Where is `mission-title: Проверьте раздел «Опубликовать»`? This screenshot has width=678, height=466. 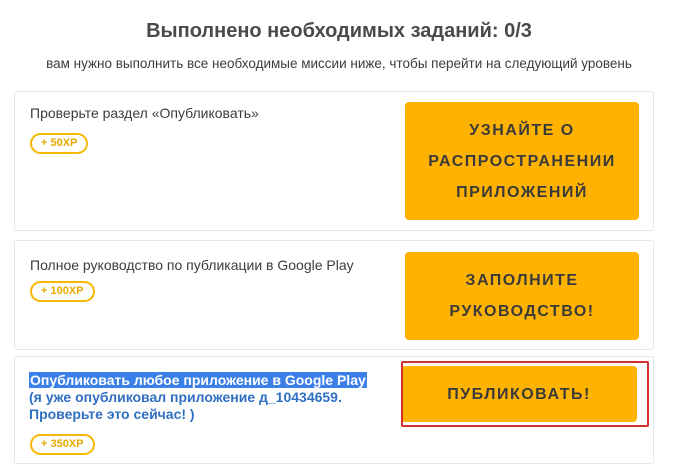
mission-title: Проверьте раздел «Опубликовать» is located at coordinates (144, 113).